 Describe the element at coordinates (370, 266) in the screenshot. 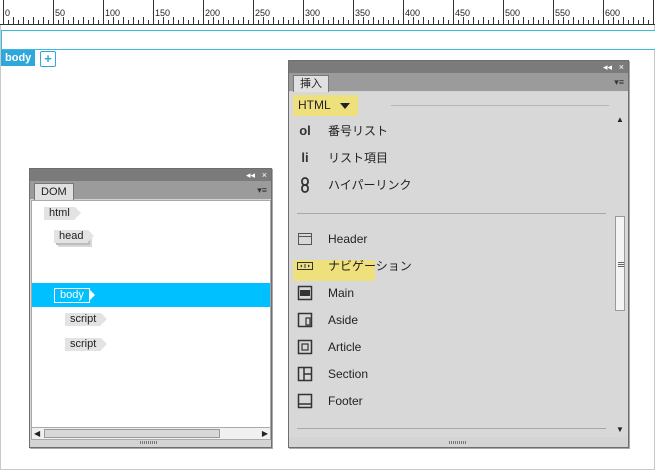

I see `insert-item-label: ナビゲーション` at that location.